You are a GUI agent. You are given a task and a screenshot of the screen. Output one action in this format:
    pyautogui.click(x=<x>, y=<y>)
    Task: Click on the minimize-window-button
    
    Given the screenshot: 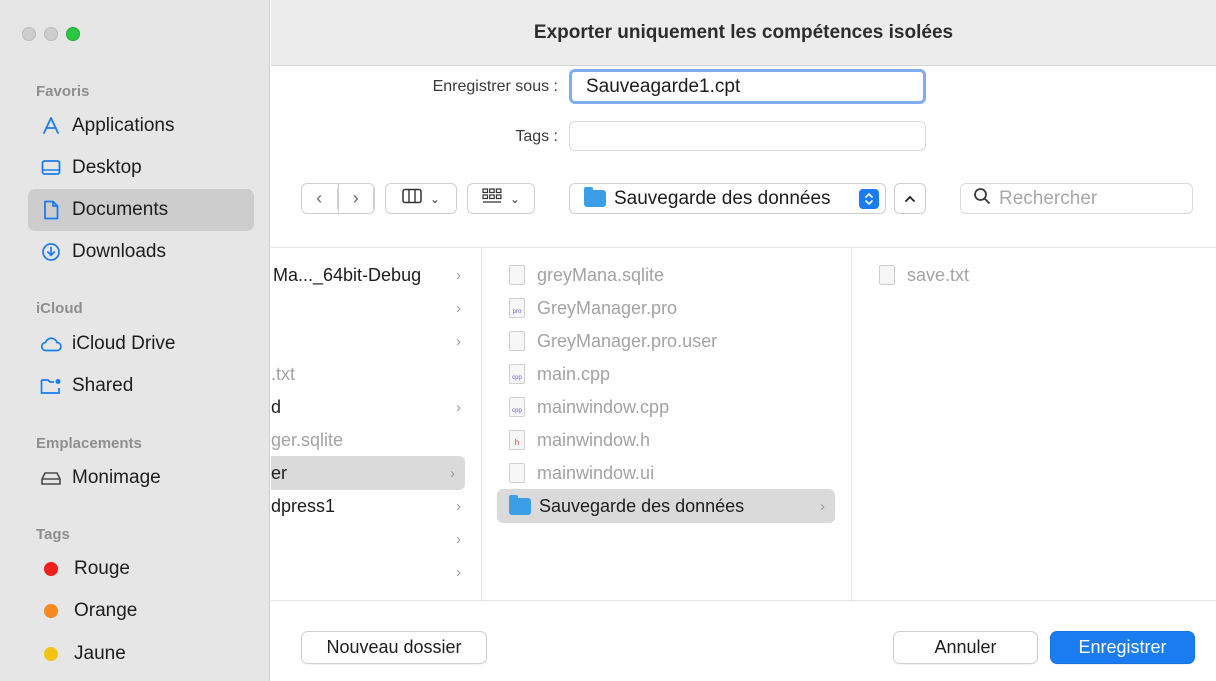 What is the action you would take?
    pyautogui.click(x=51, y=34)
    